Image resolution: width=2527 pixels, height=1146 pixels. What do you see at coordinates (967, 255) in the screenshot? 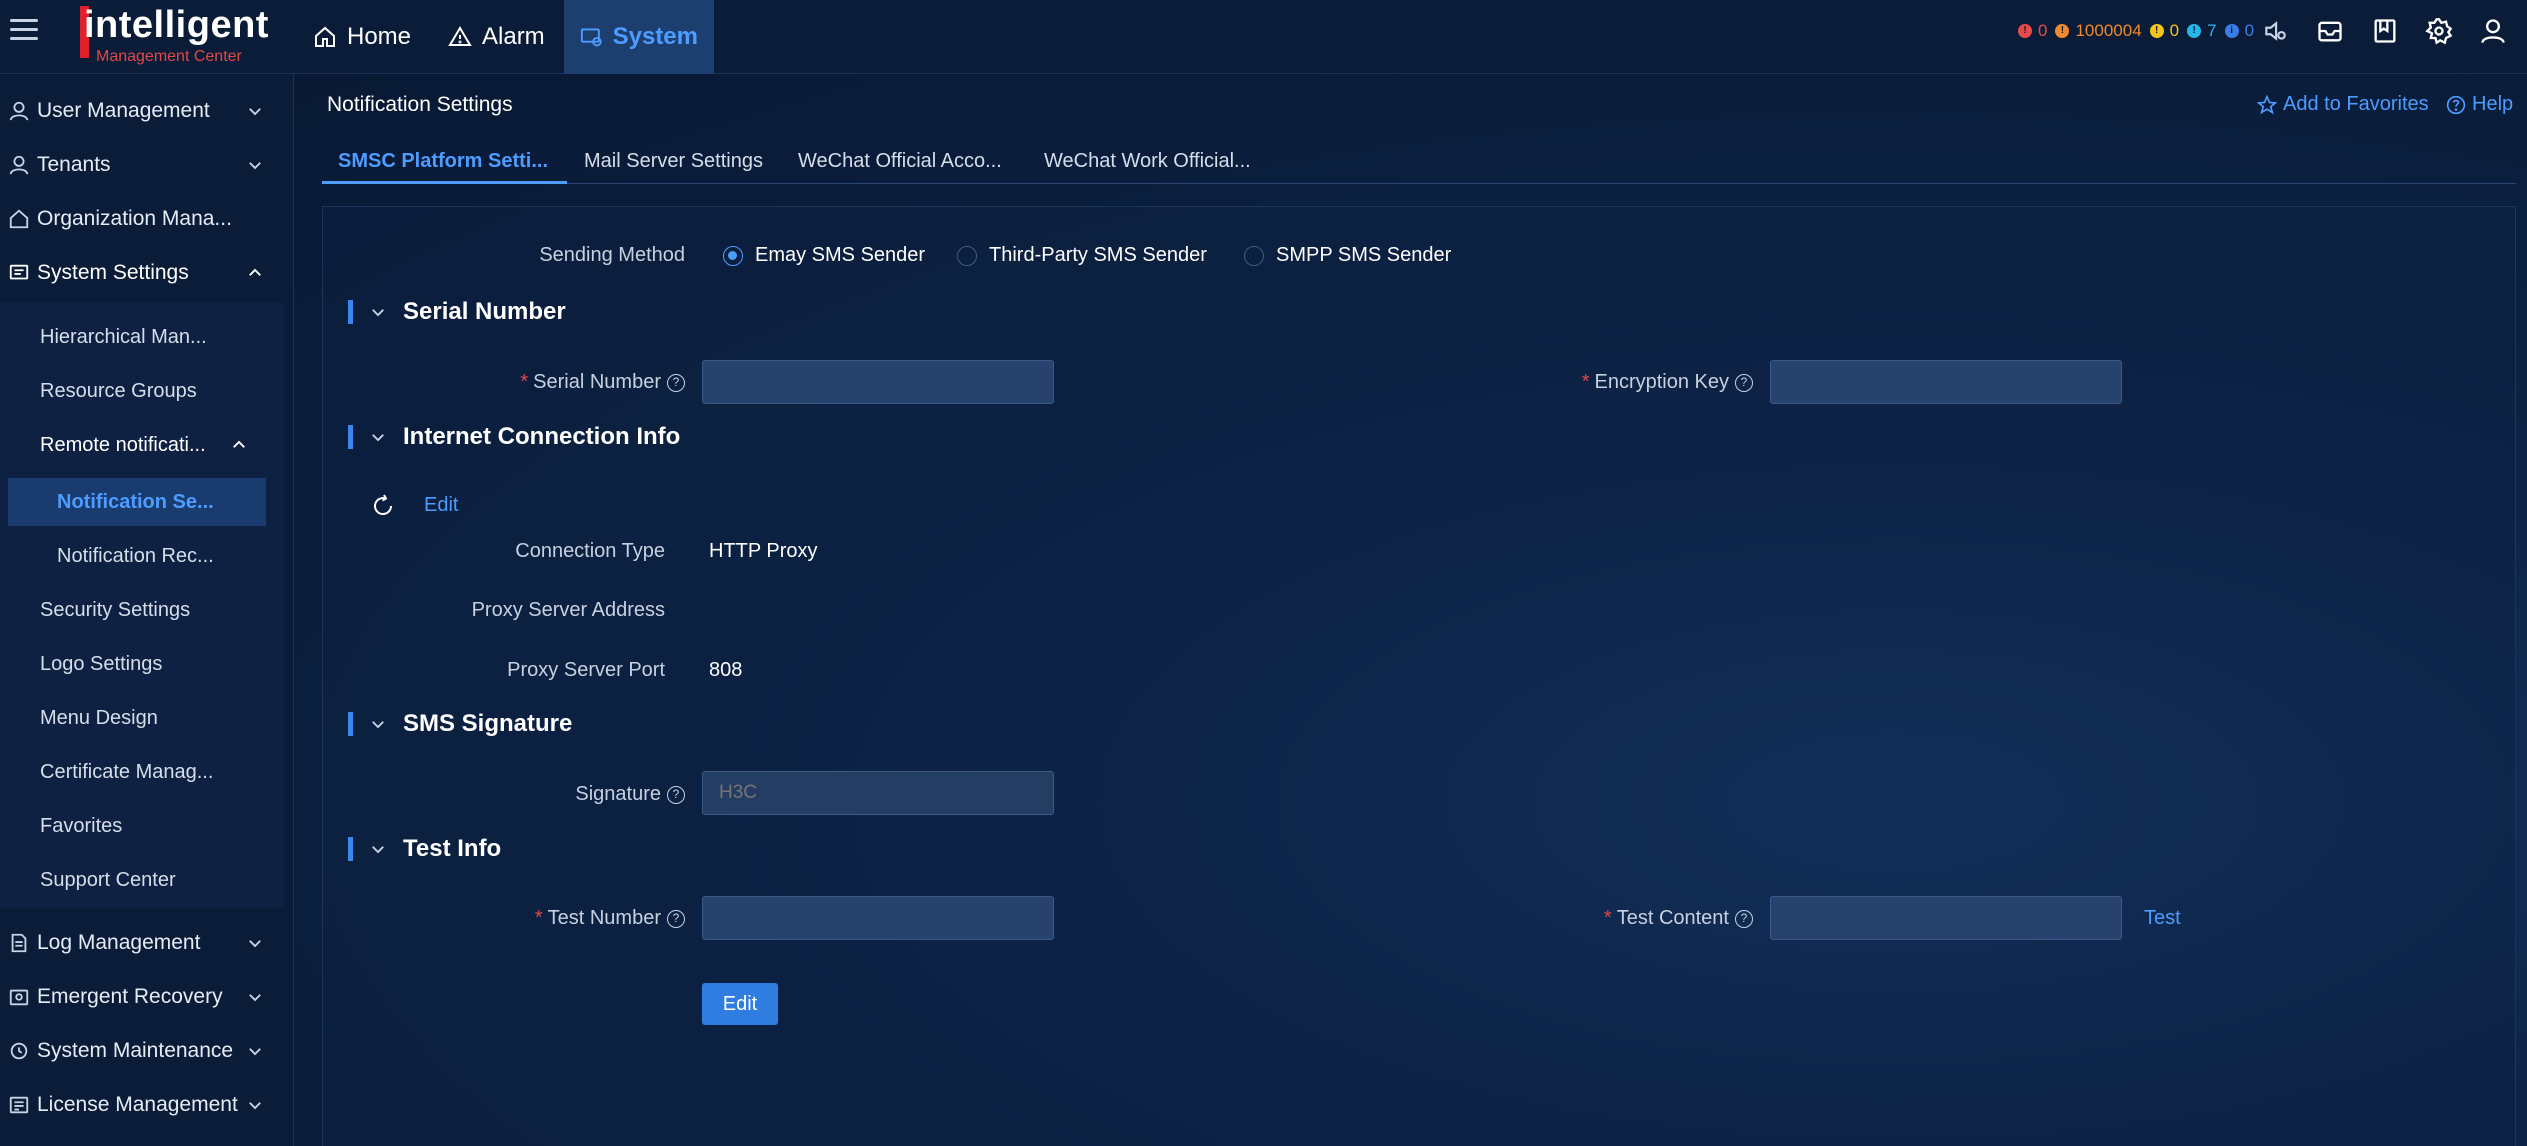
I see `radio-unchecked-icon` at bounding box center [967, 255].